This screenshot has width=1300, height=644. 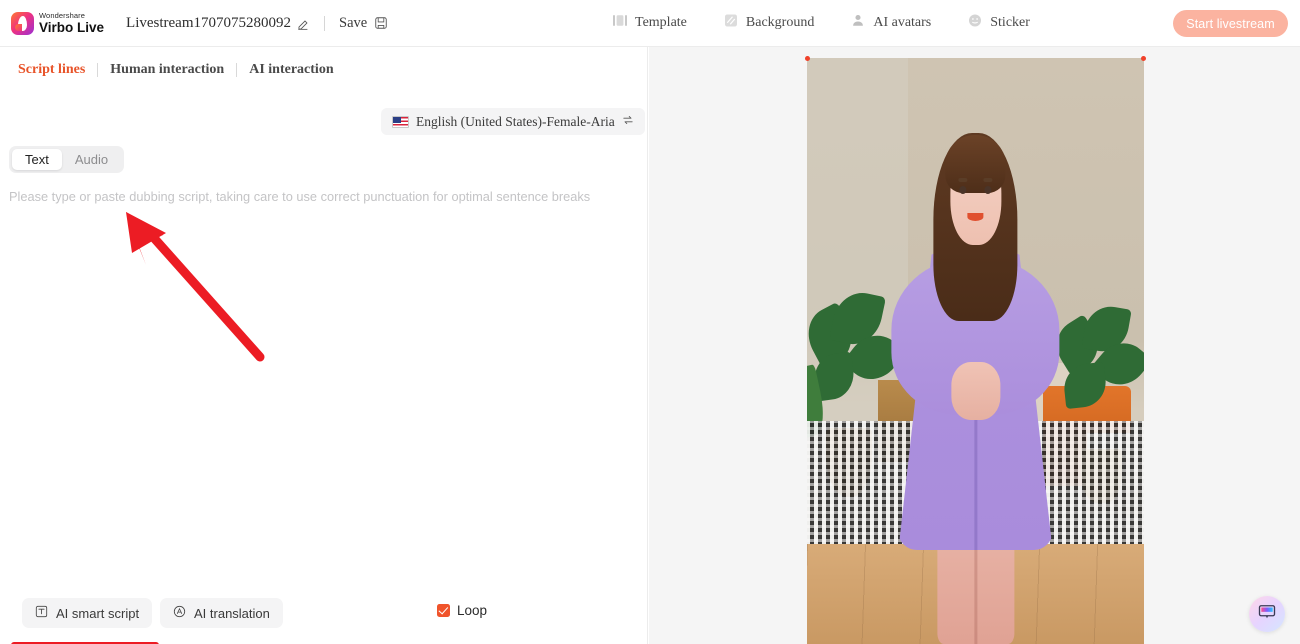 What do you see at coordinates (179, 613) in the screenshot?
I see `translate-circle-icon` at bounding box center [179, 613].